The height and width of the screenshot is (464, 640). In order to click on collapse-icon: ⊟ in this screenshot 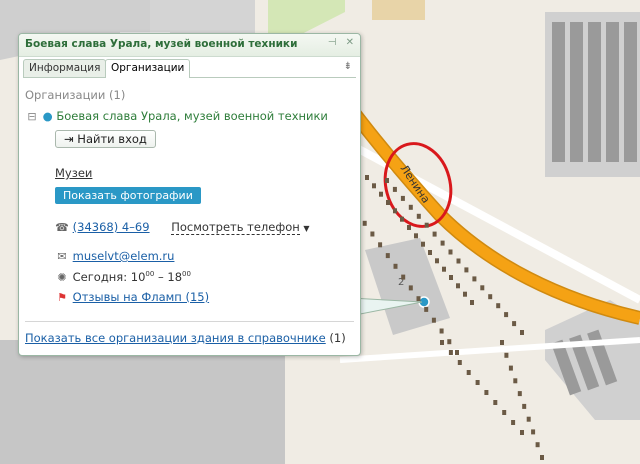, I will do `click(32, 116)`.